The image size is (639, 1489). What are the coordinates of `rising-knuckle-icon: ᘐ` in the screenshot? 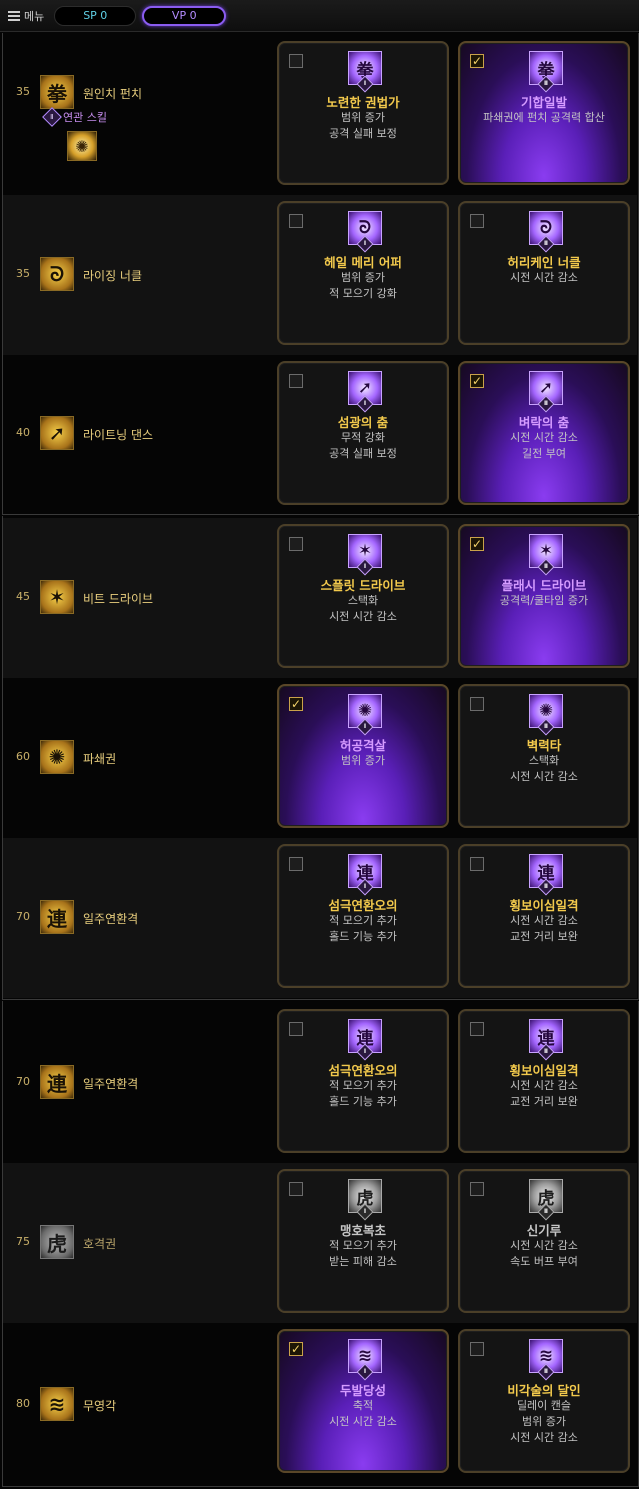 It's located at (57, 274).